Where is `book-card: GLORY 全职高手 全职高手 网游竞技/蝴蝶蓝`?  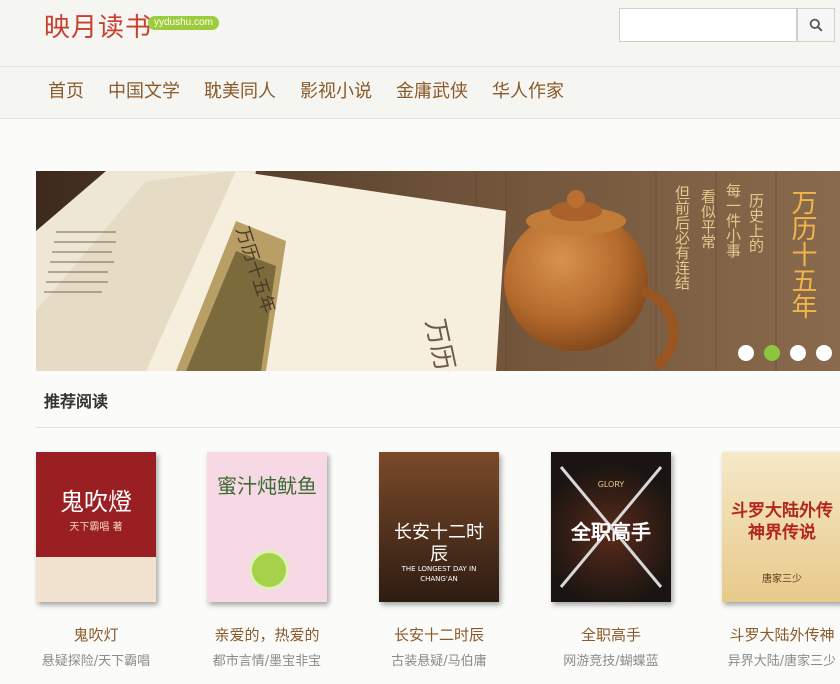
book-card: GLORY 全职高手 全职高手 网游竞技/蝴蝶蓝 is located at coordinates (611, 560).